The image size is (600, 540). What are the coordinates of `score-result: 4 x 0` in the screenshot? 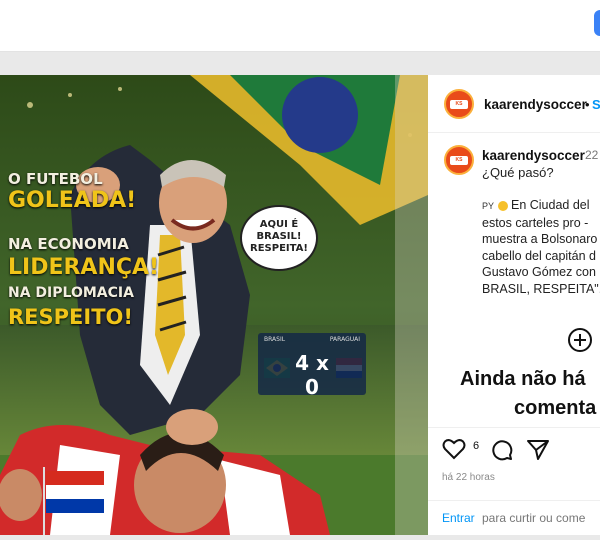 It's located at (312, 375).